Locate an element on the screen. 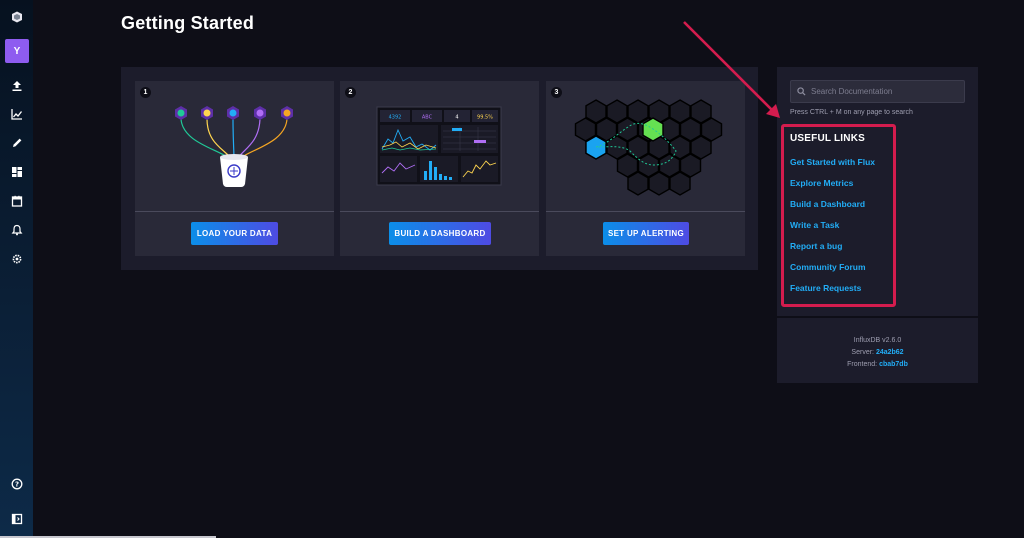 The height and width of the screenshot is (538, 1024). tasks-icon is located at coordinates (16, 201).